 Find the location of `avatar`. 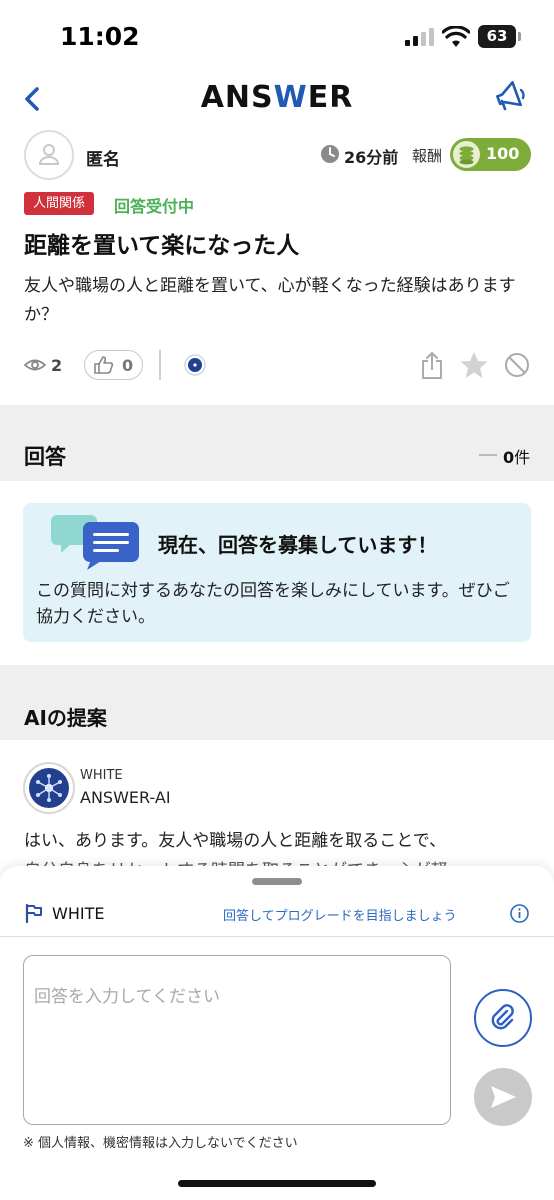

avatar is located at coordinates (49, 155).